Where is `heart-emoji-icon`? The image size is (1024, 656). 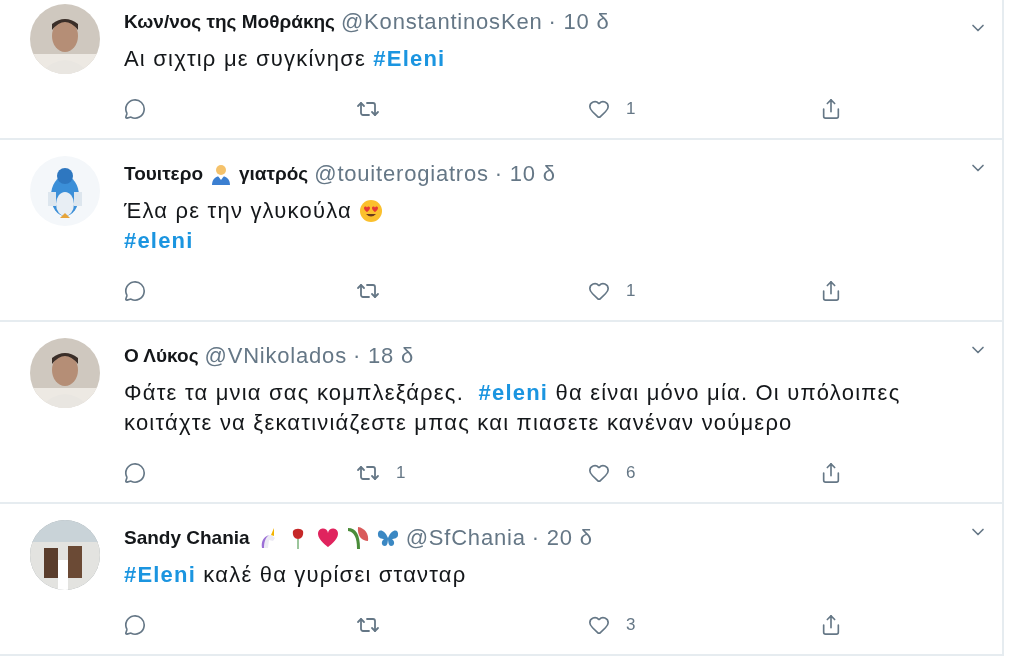
heart-emoji-icon is located at coordinates (327, 538).